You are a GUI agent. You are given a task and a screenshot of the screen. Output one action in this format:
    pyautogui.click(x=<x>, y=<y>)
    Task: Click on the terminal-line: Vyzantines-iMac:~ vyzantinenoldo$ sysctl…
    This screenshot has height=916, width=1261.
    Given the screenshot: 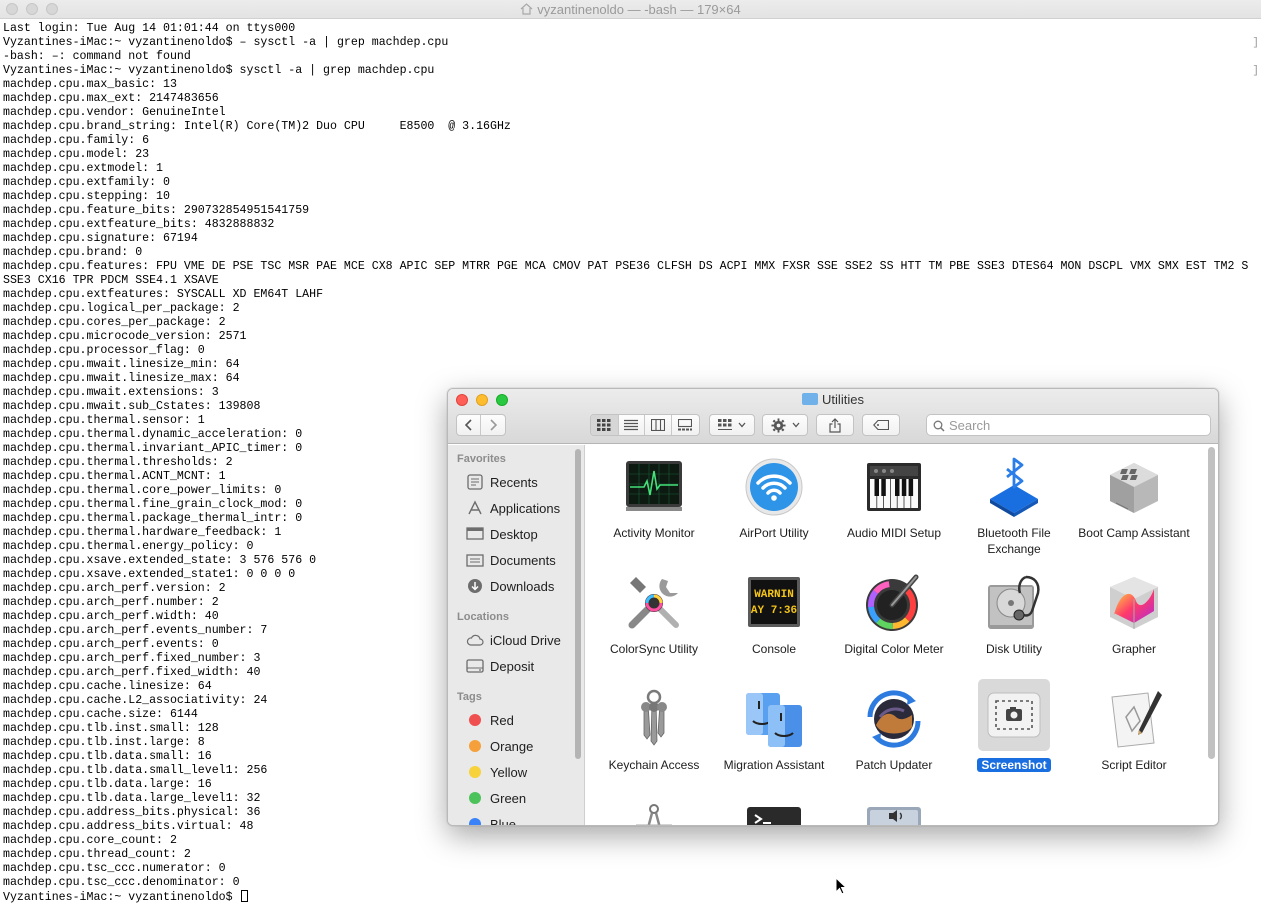 What is the action you would take?
    pyautogui.click(x=219, y=70)
    